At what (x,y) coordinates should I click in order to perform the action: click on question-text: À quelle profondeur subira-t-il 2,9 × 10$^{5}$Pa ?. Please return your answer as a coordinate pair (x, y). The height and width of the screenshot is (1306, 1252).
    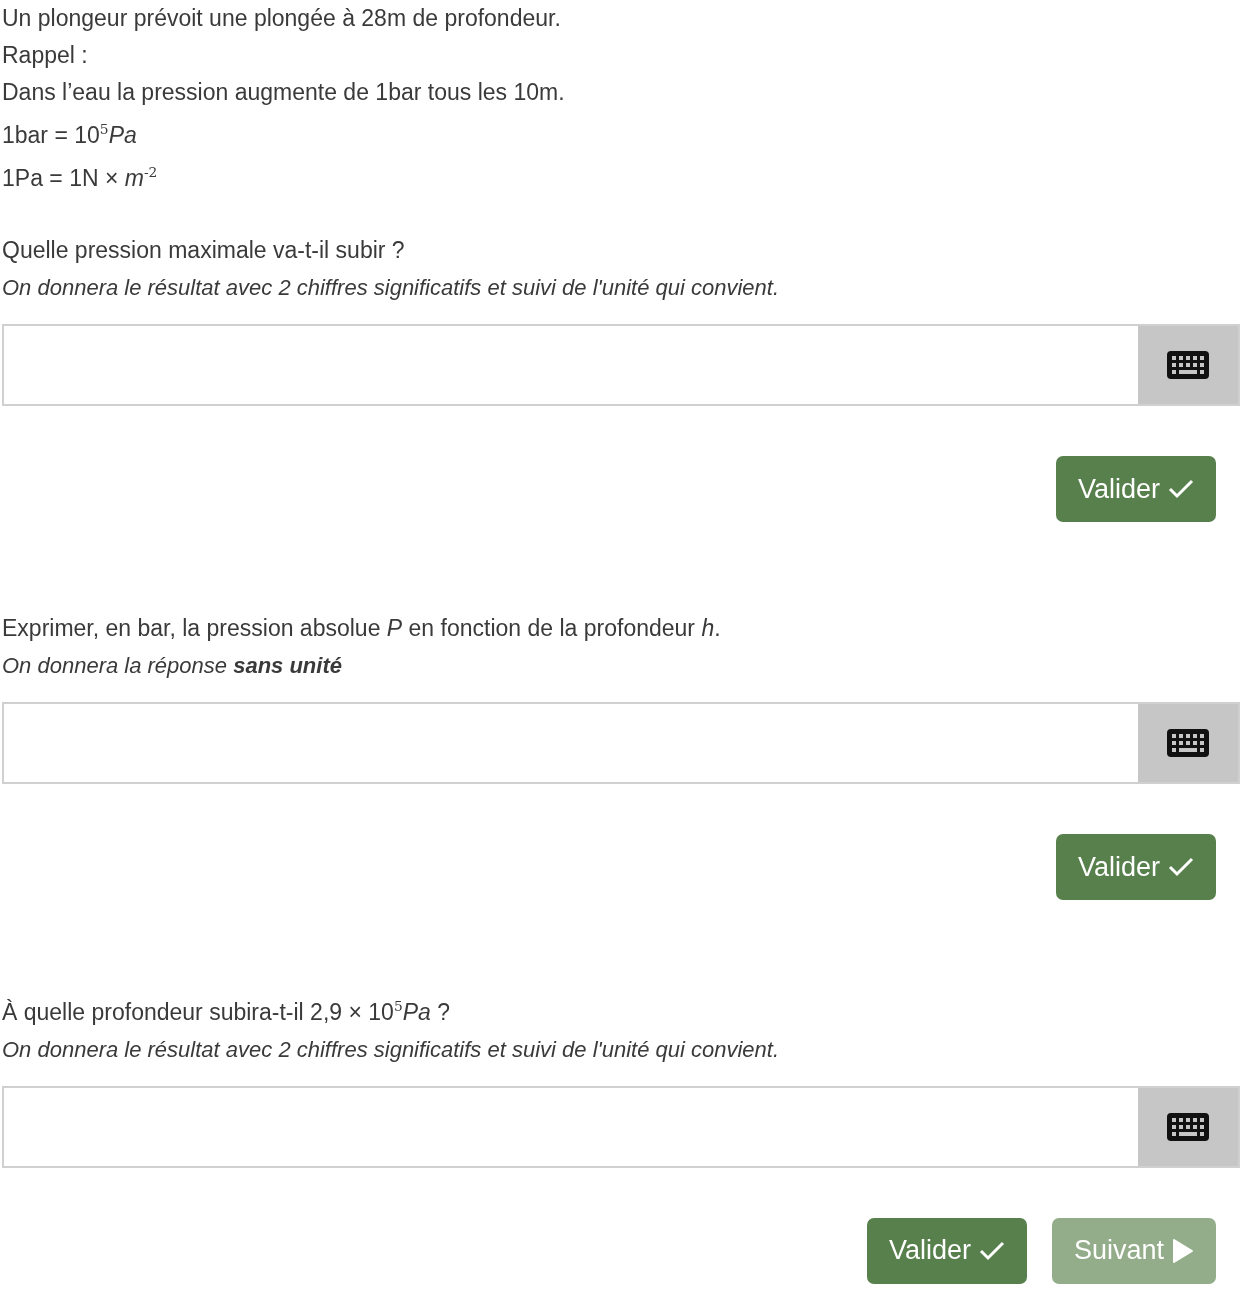
    Looking at the image, I should click on (226, 1012).